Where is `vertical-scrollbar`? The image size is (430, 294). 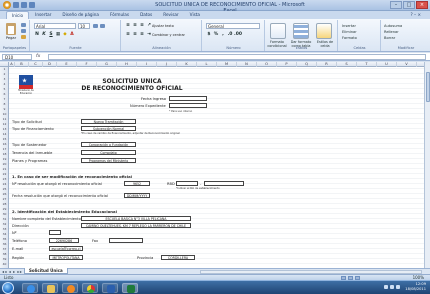 vertical-scrollbar is located at coordinates (427, 165).